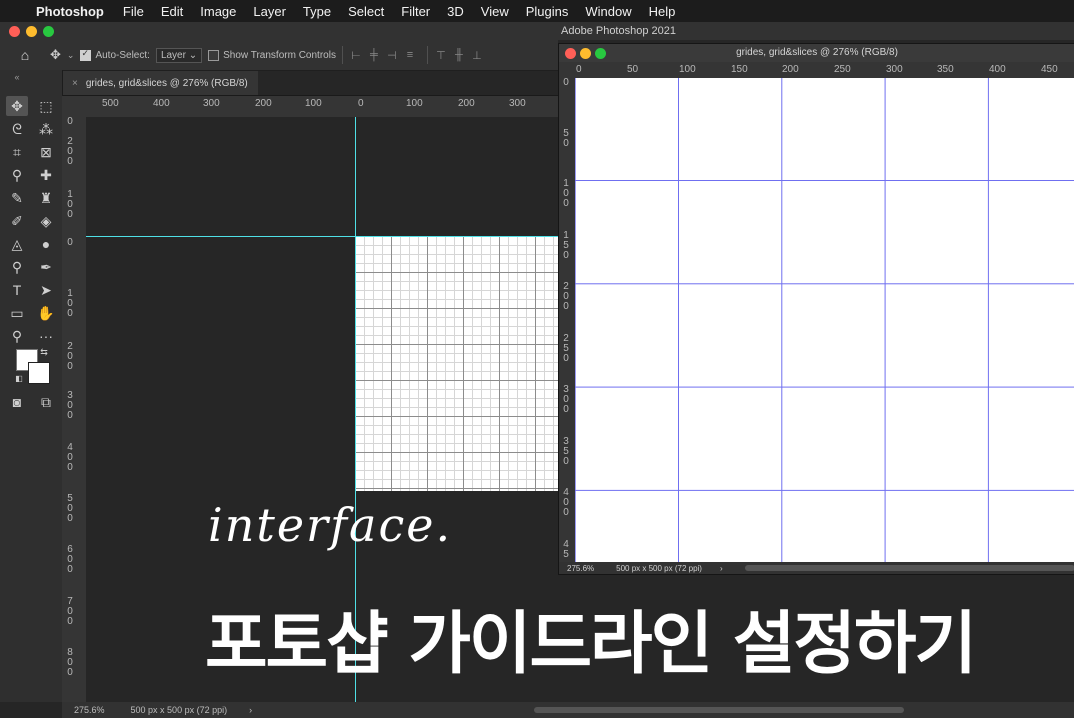 This screenshot has height=718, width=1074. Describe the element at coordinates (70, 11) in the screenshot. I see `menu-app-name: Photoshop` at that location.